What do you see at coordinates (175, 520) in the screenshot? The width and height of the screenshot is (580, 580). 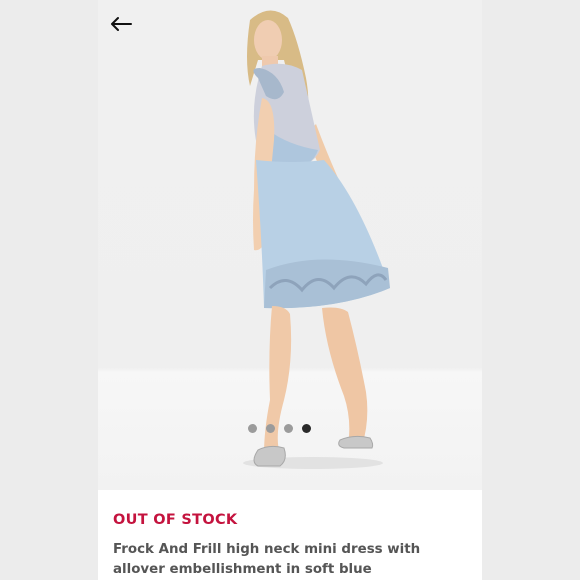 I see `stock-status: OUT OF STOCK` at bounding box center [175, 520].